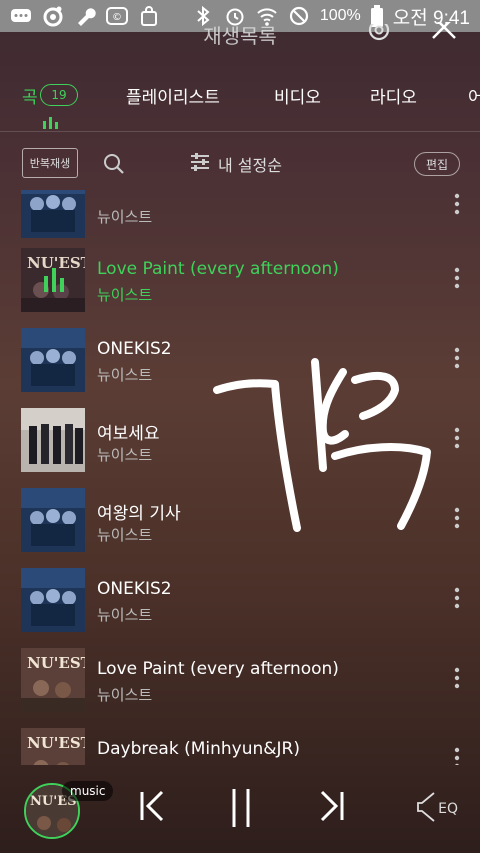  I want to click on pause-icon, so click(241, 810).